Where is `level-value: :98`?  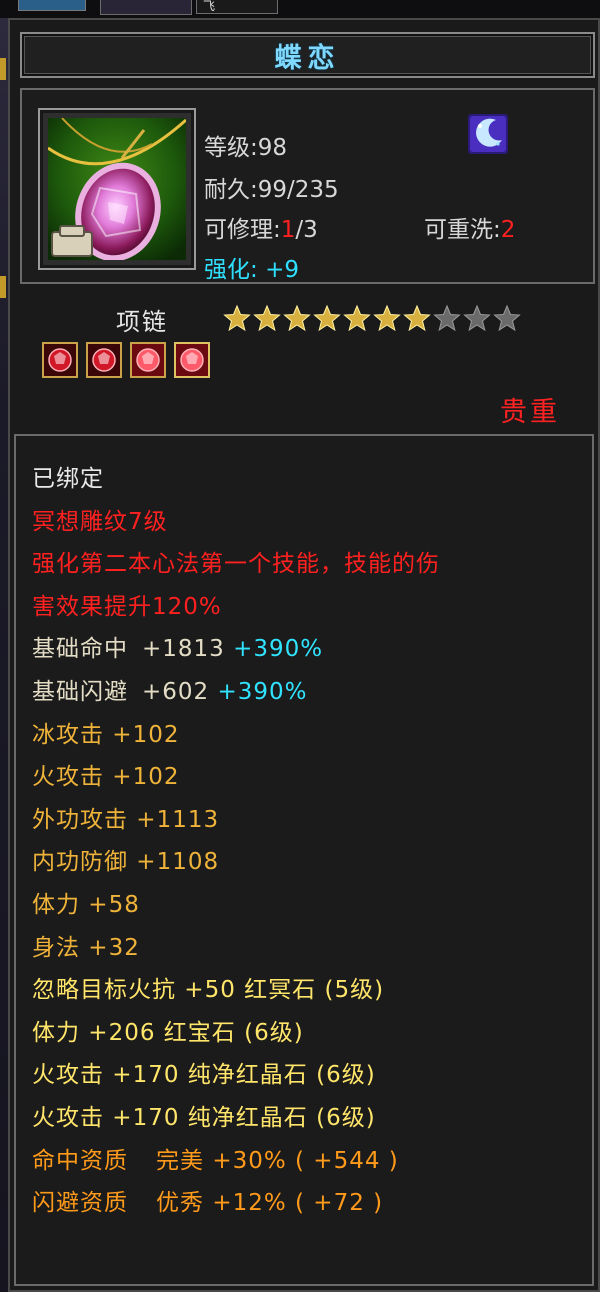
level-value: :98 is located at coordinates (269, 148).